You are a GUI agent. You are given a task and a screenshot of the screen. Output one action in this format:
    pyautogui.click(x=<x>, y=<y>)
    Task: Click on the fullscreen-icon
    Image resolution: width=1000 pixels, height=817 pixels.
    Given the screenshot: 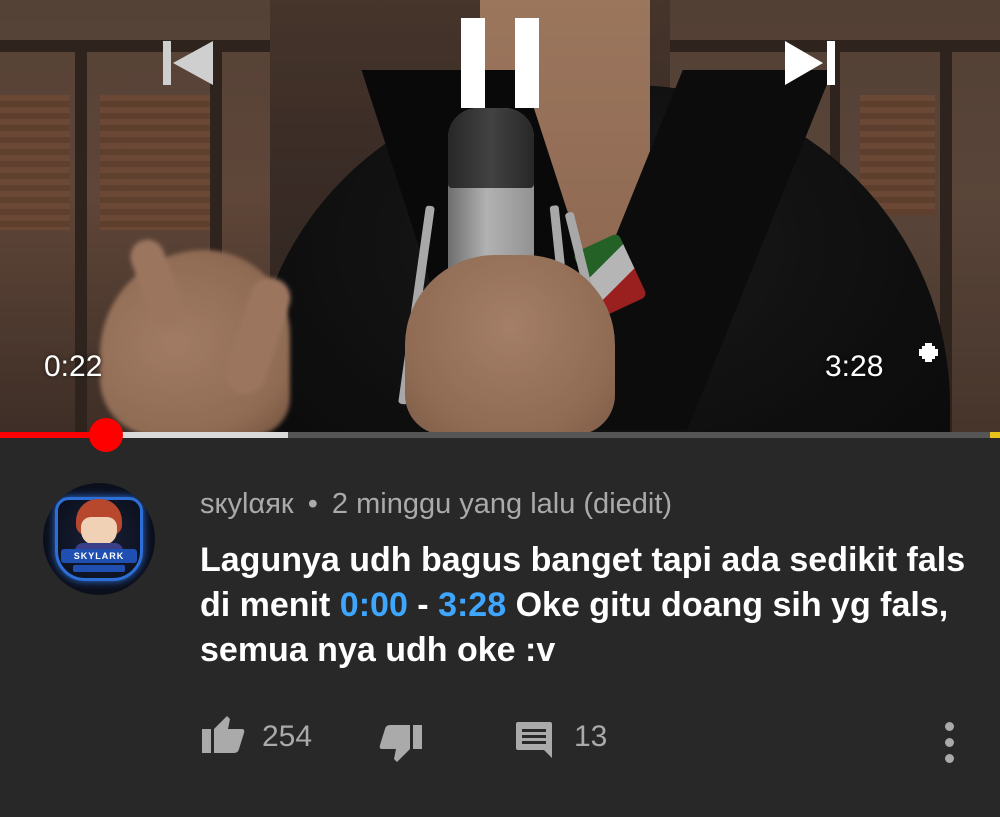 What is the action you would take?
    pyautogui.click(x=928, y=352)
    